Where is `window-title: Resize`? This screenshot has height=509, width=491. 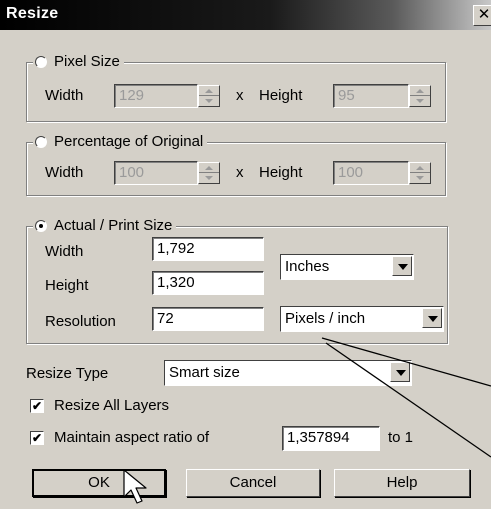
window-title: Resize is located at coordinates (32, 13).